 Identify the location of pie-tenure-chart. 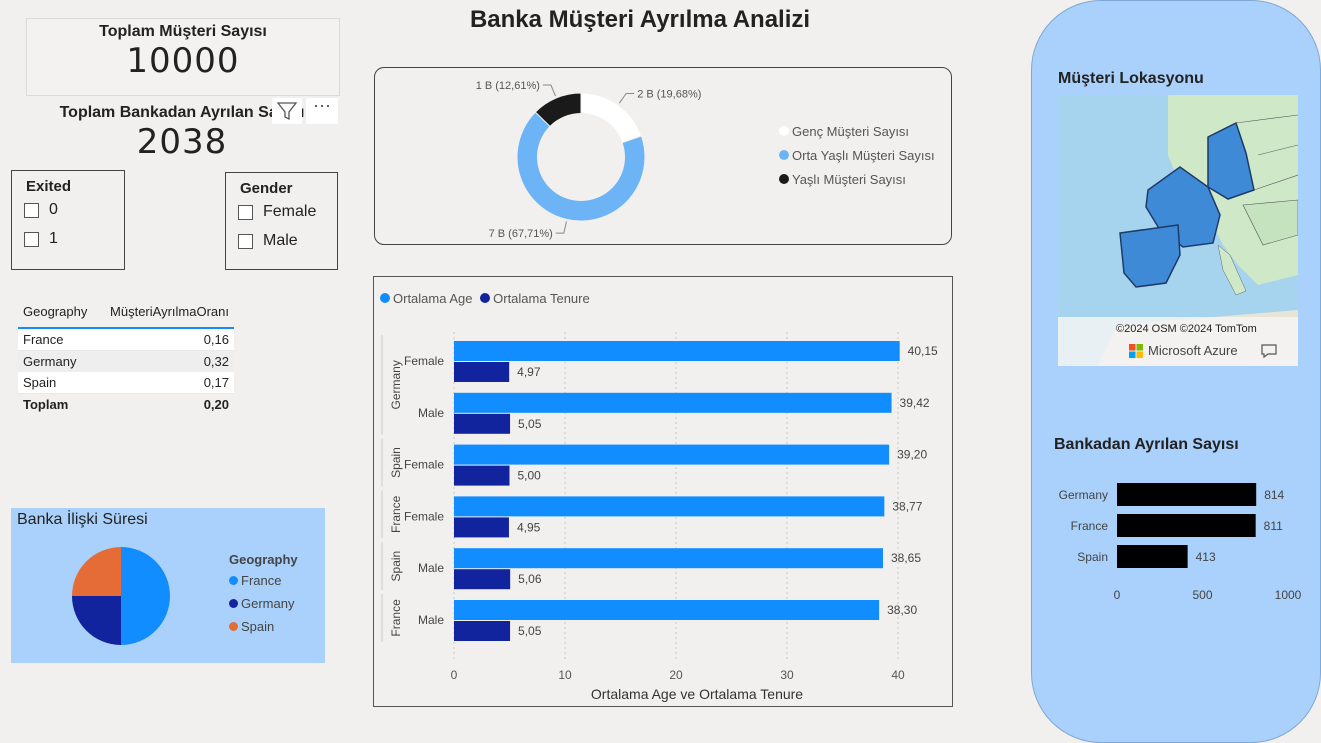
(121, 596).